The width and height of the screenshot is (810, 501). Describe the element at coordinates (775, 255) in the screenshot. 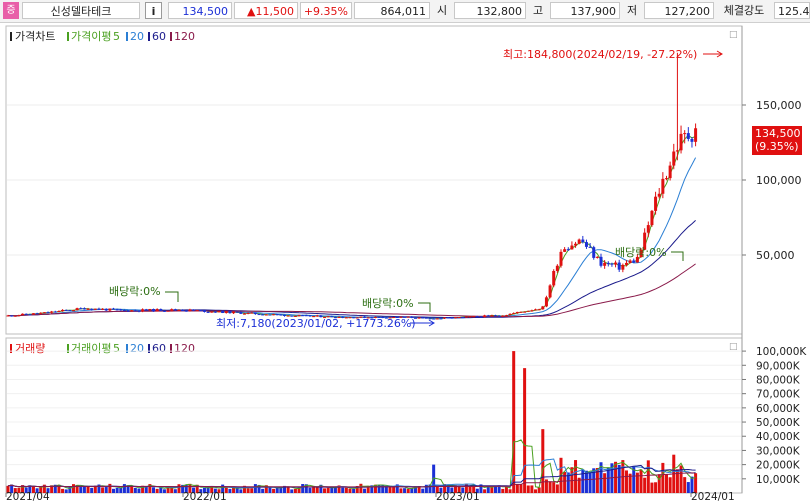

I see `price-tick-label: 50,000` at that location.